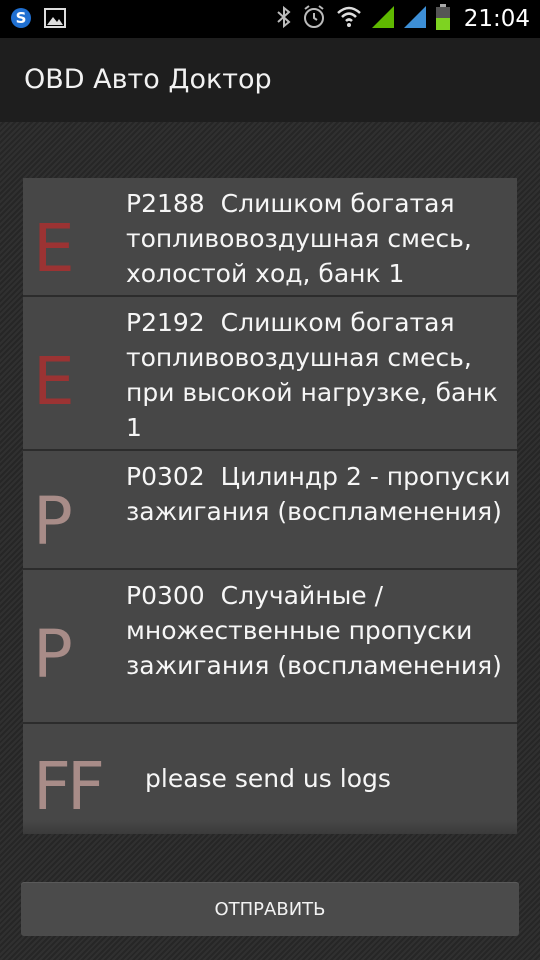 The width and height of the screenshot is (540, 960). I want to click on image-notification-icon, so click(55, 20).